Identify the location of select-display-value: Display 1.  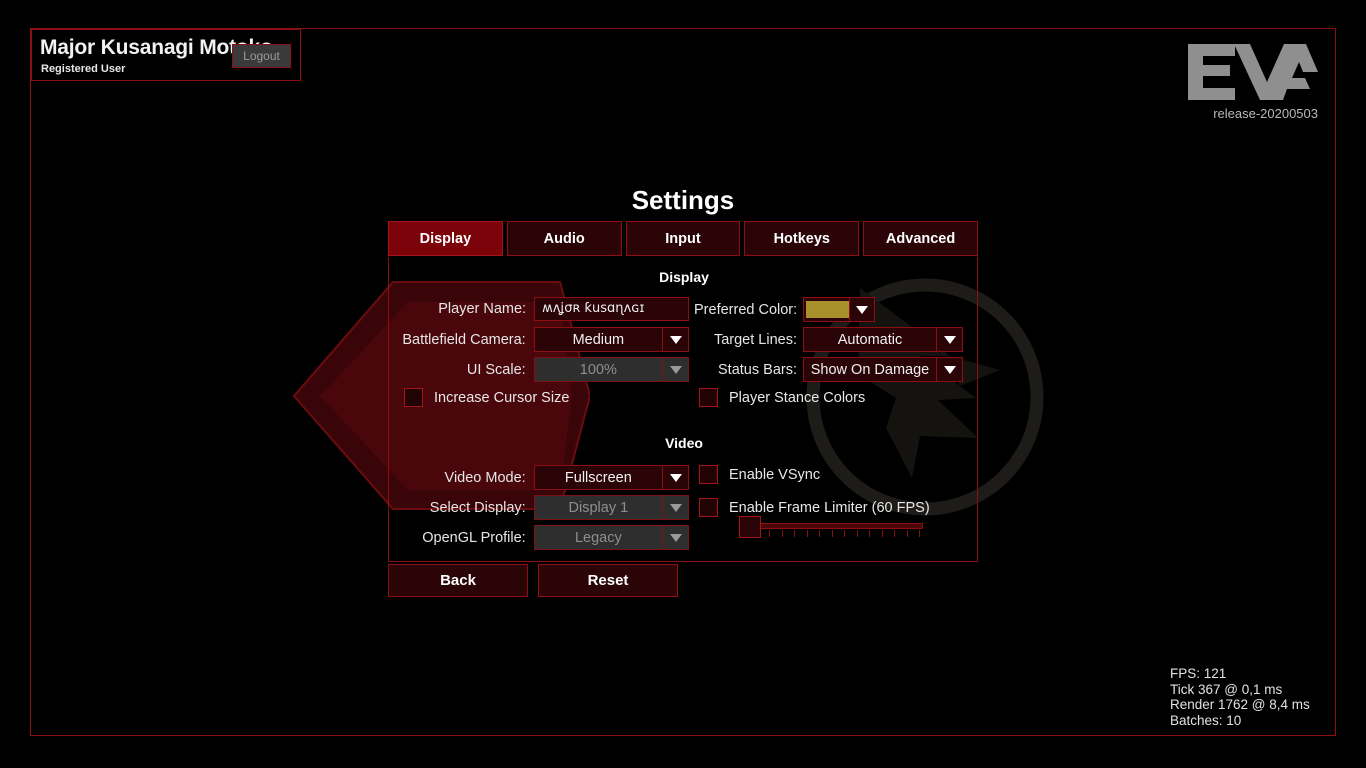
(598, 507).